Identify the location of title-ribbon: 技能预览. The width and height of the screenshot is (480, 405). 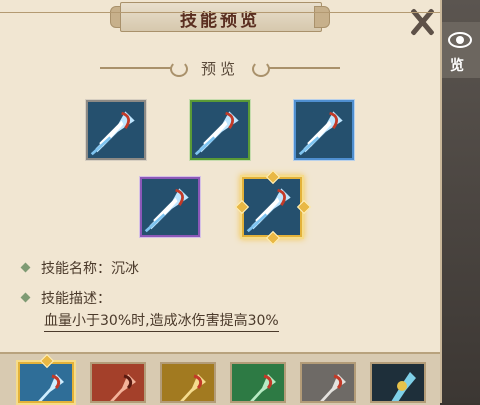
(220, 17).